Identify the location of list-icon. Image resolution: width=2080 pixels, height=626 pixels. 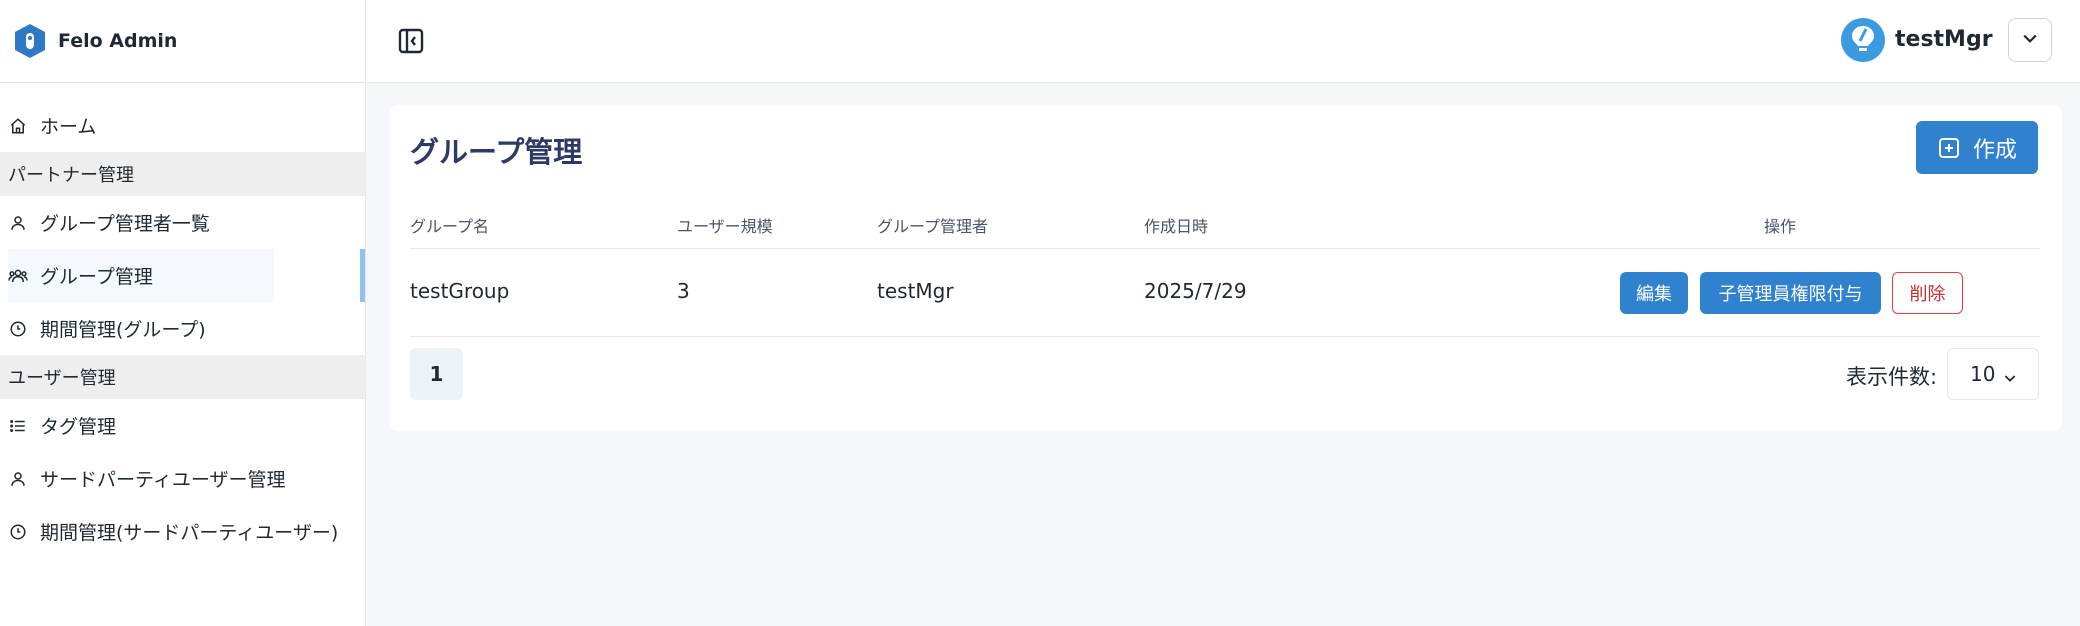
(18, 426).